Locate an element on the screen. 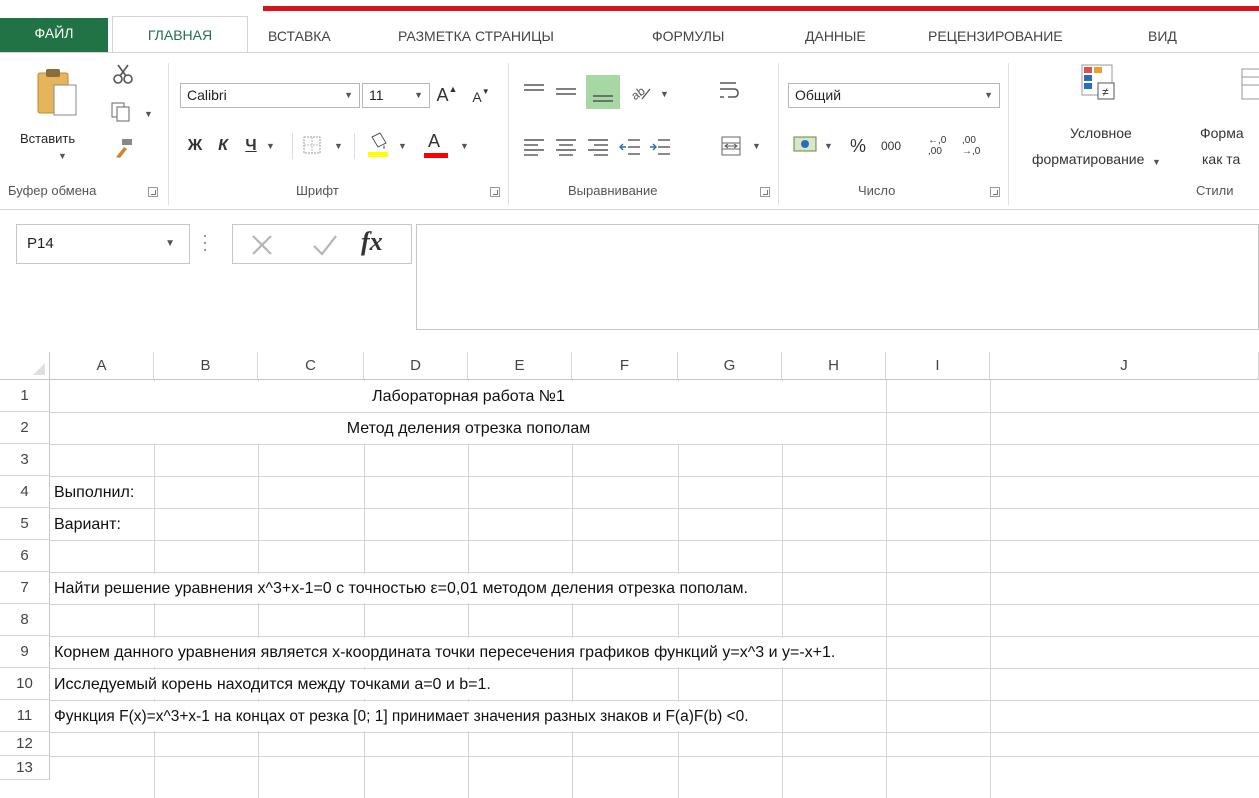 This screenshot has width=1259, height=798. format-as-table-label-1: Форма is located at coordinates (1222, 133).